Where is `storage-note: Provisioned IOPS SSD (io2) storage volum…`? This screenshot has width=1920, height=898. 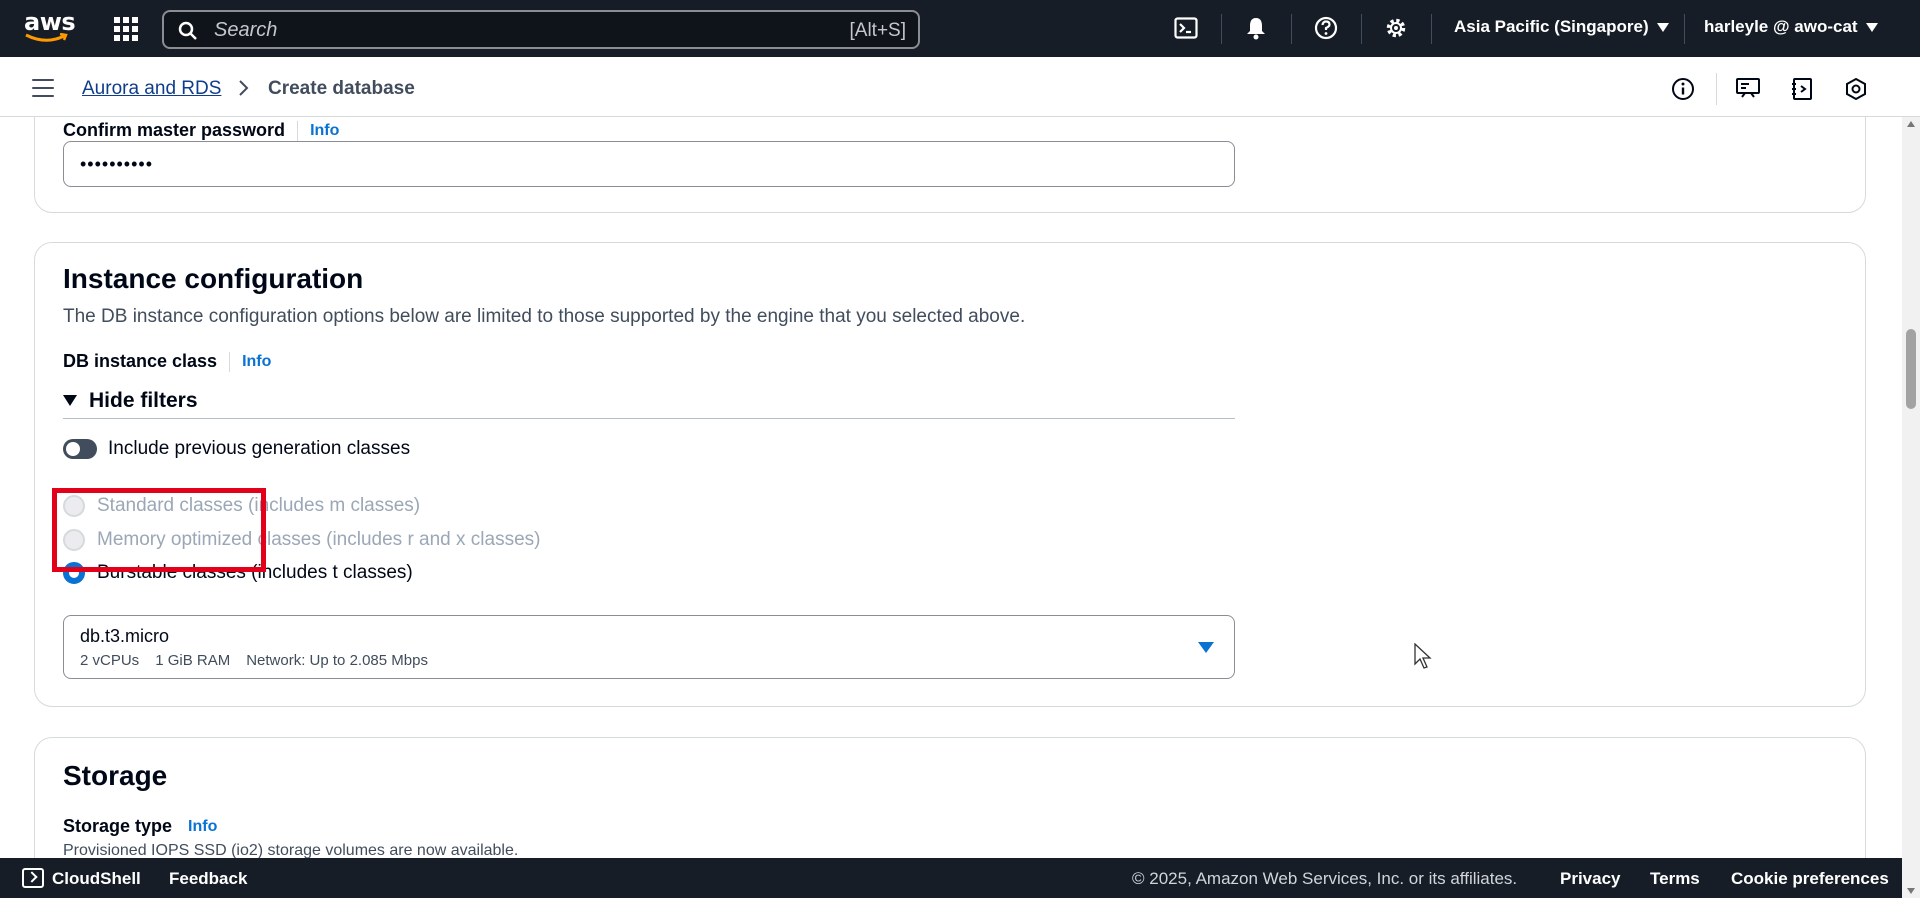 storage-note: Provisioned IOPS SSD (io2) storage volum… is located at coordinates (291, 850).